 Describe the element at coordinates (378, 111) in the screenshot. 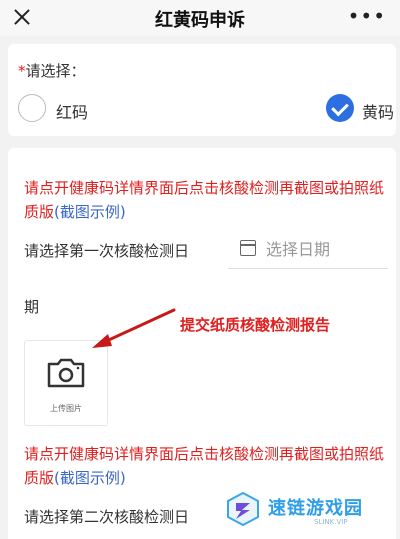

I see `radio-label-yellow-code: 黄码` at that location.